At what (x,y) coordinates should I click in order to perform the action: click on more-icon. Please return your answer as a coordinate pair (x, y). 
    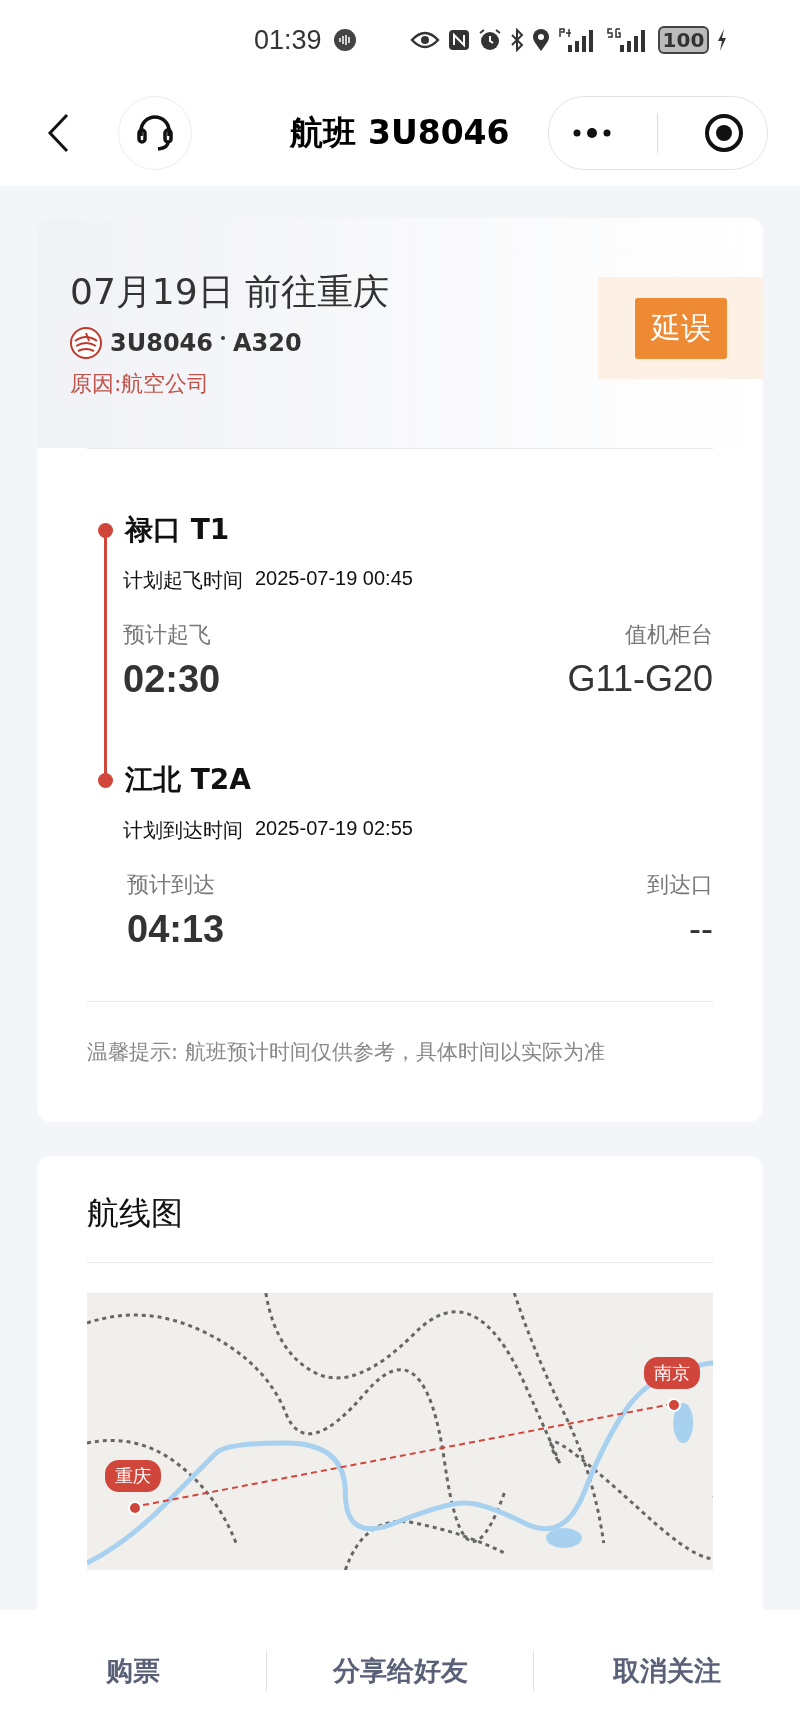
    Looking at the image, I should click on (591, 133).